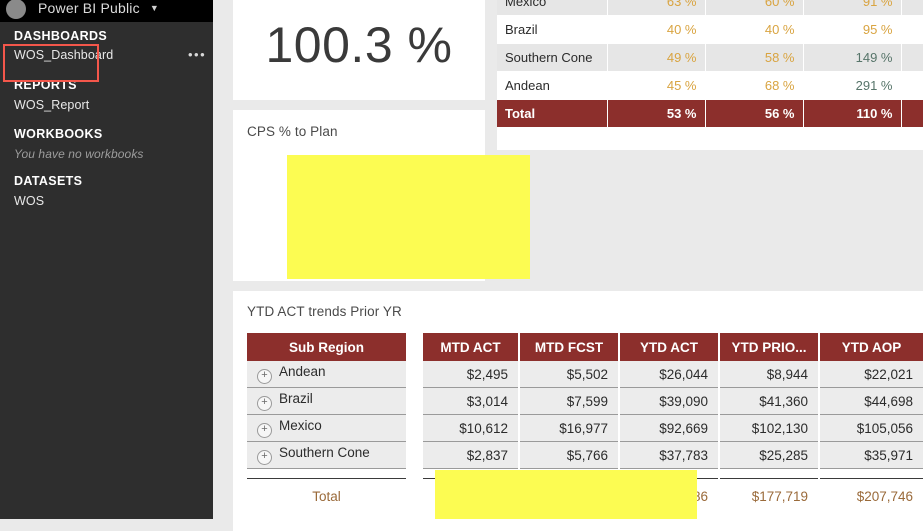 This screenshot has height=531, width=923. Describe the element at coordinates (327, 401) in the screenshot. I see `sub-region-cell: + Brazil` at that location.